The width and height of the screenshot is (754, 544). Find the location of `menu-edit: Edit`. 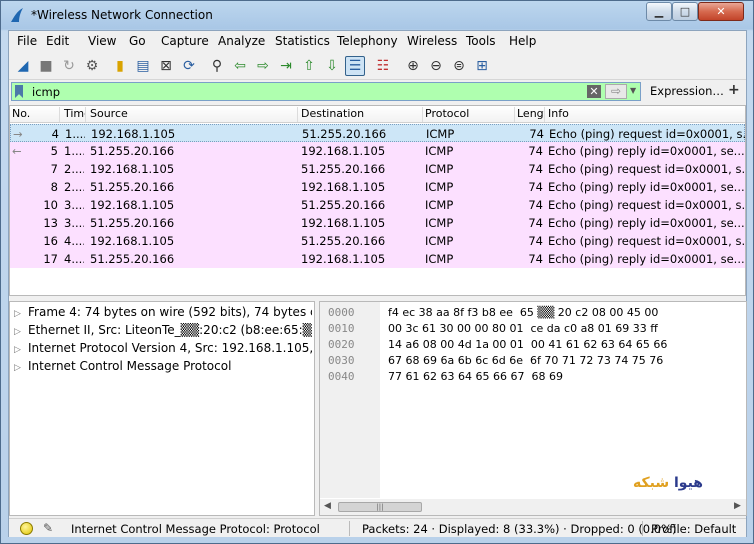

menu-edit: Edit is located at coordinates (57, 41).